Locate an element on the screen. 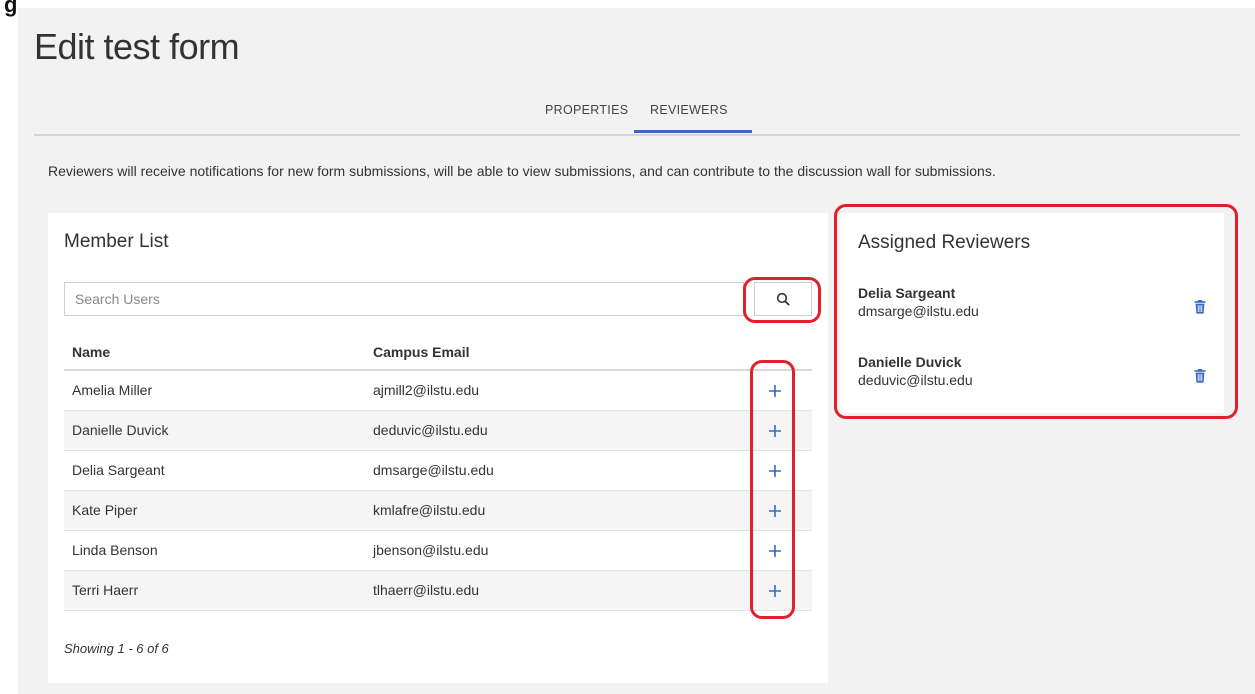 The image size is (1255, 694). page-title: Edit test form is located at coordinates (137, 46).